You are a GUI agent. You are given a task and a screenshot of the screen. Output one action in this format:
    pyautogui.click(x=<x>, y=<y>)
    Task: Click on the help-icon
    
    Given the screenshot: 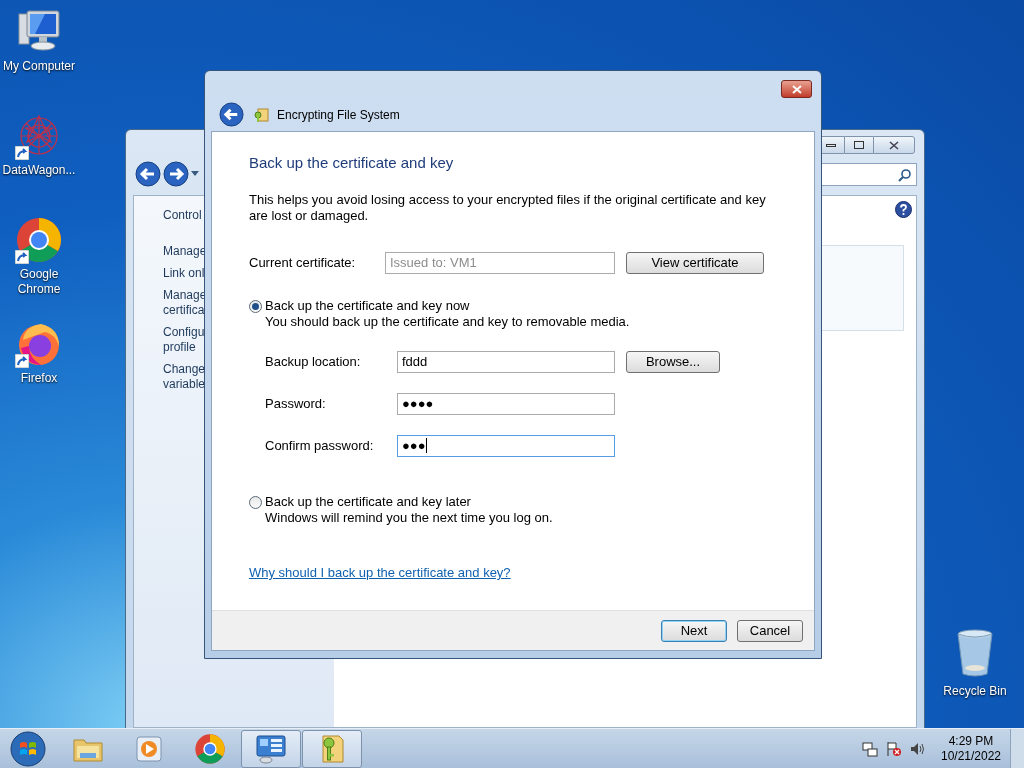 What is the action you would take?
    pyautogui.click(x=903, y=209)
    